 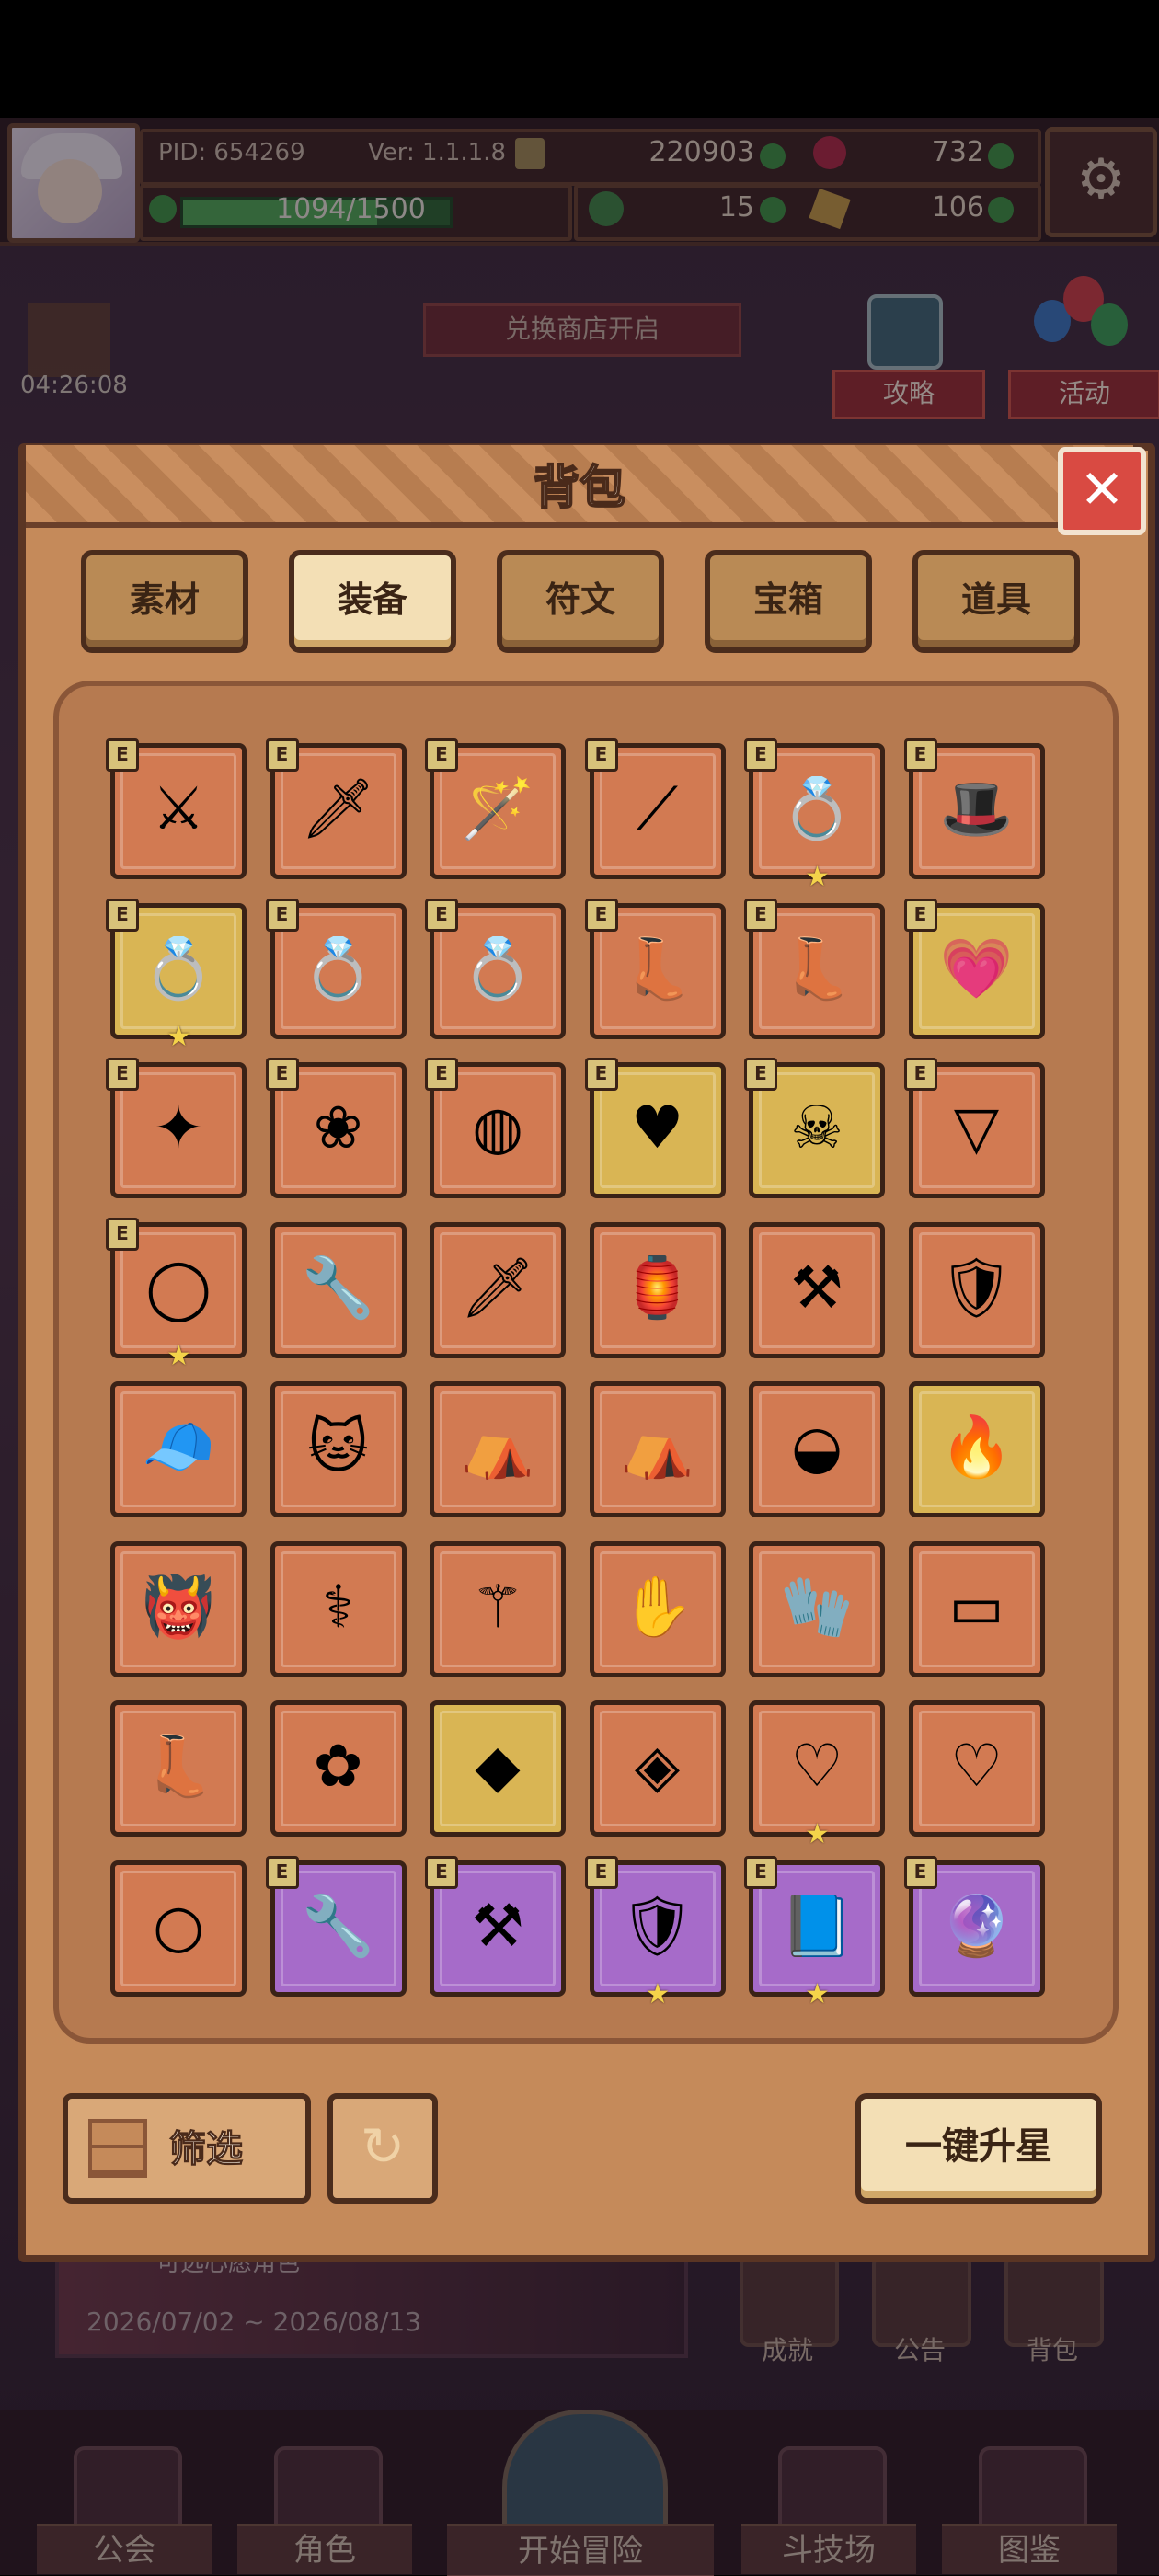 What do you see at coordinates (978, 2148) in the screenshot?
I see `upgrade-all-button: 一键升星` at bounding box center [978, 2148].